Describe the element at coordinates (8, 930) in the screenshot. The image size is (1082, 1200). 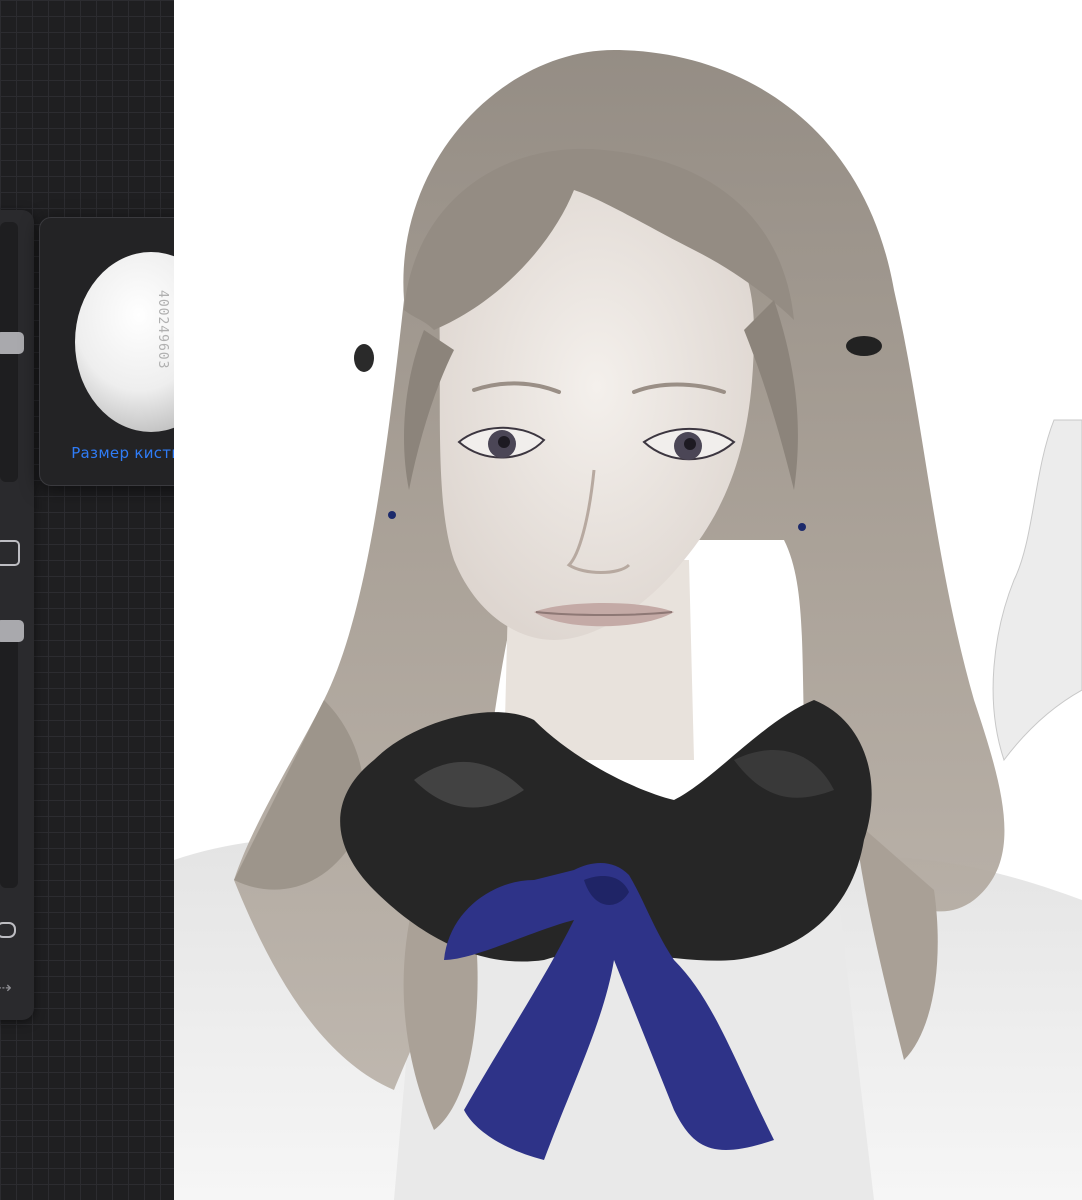
I see `undo-icon` at that location.